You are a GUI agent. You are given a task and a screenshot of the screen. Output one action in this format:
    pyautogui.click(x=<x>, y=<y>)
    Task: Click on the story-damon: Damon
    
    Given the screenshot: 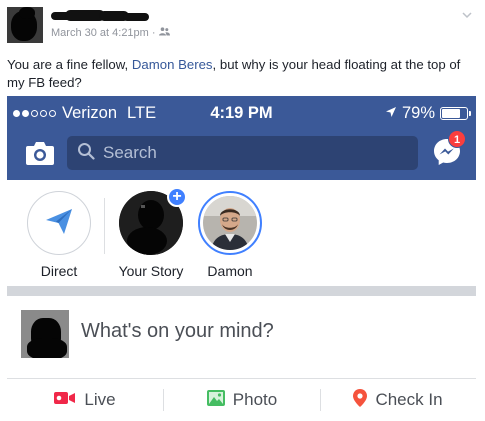 What is the action you would take?
    pyautogui.click(x=230, y=235)
    